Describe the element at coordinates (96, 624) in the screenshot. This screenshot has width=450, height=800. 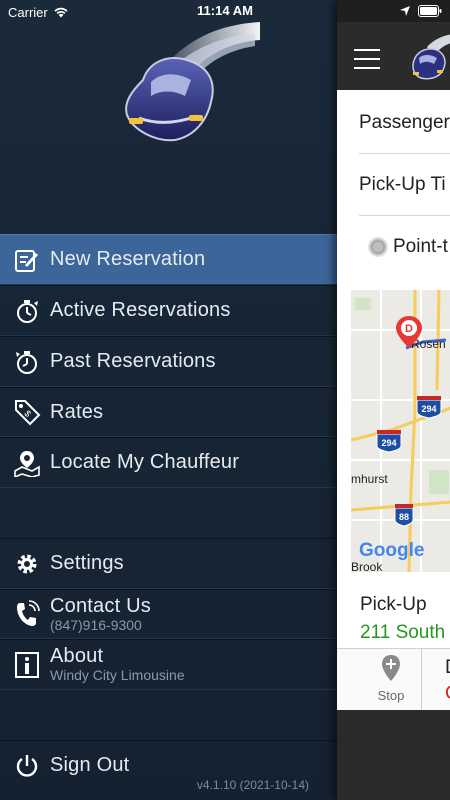
I see `contact-phone: (847)916-9300` at that location.